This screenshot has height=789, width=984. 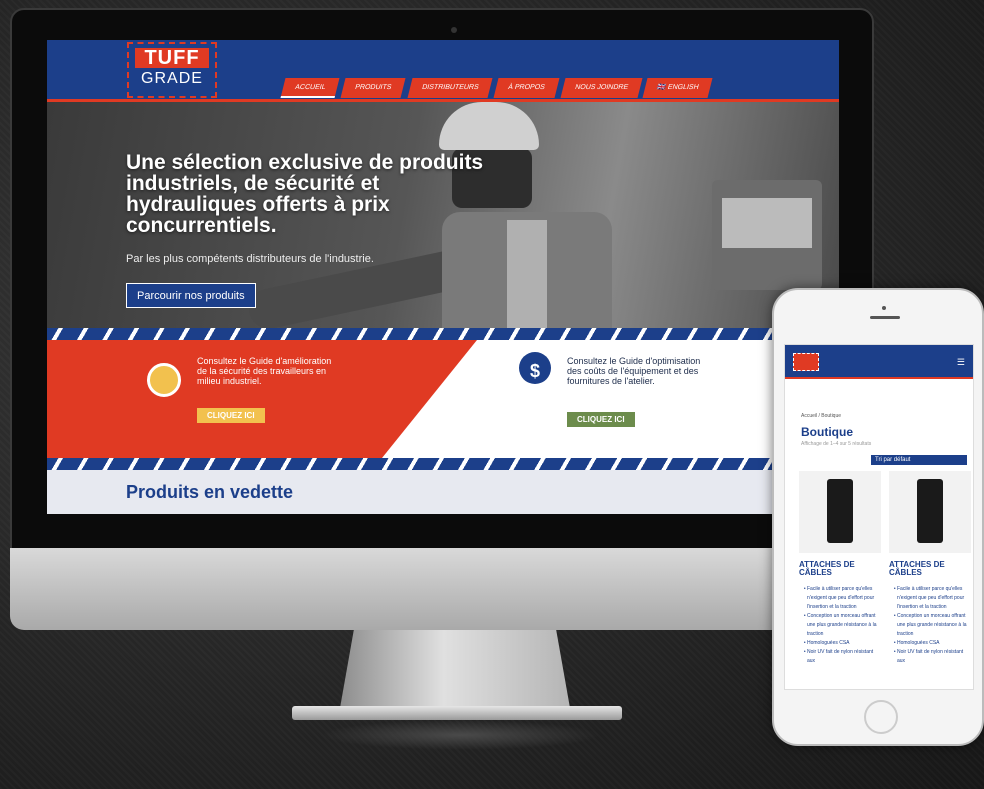 I want to click on site-logo: TUFF GRADE, so click(x=172, y=70).